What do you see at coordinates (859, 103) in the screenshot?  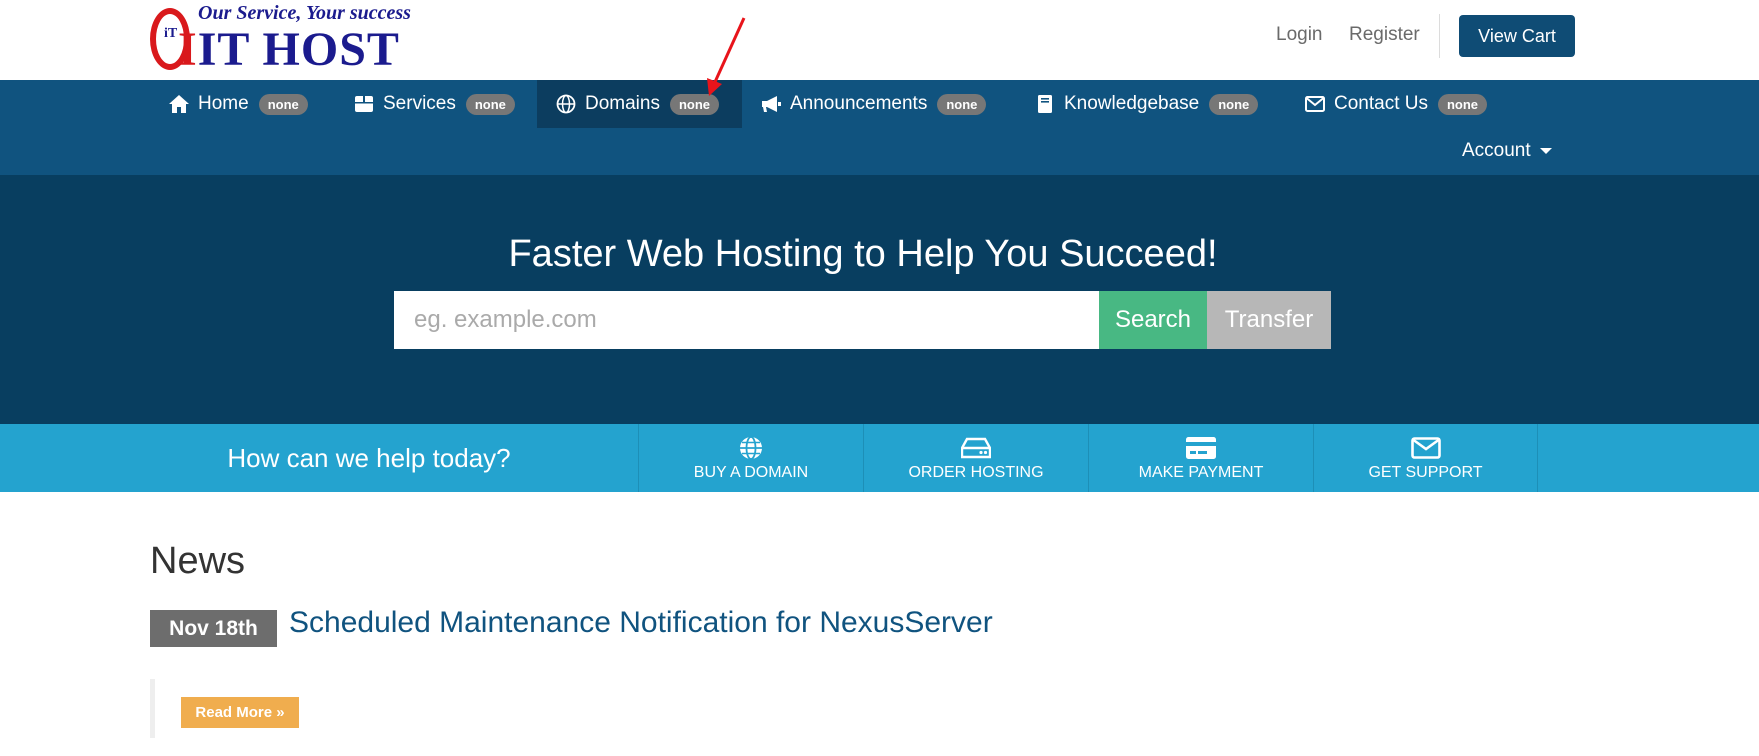 I see `nav-label: Announcements` at bounding box center [859, 103].